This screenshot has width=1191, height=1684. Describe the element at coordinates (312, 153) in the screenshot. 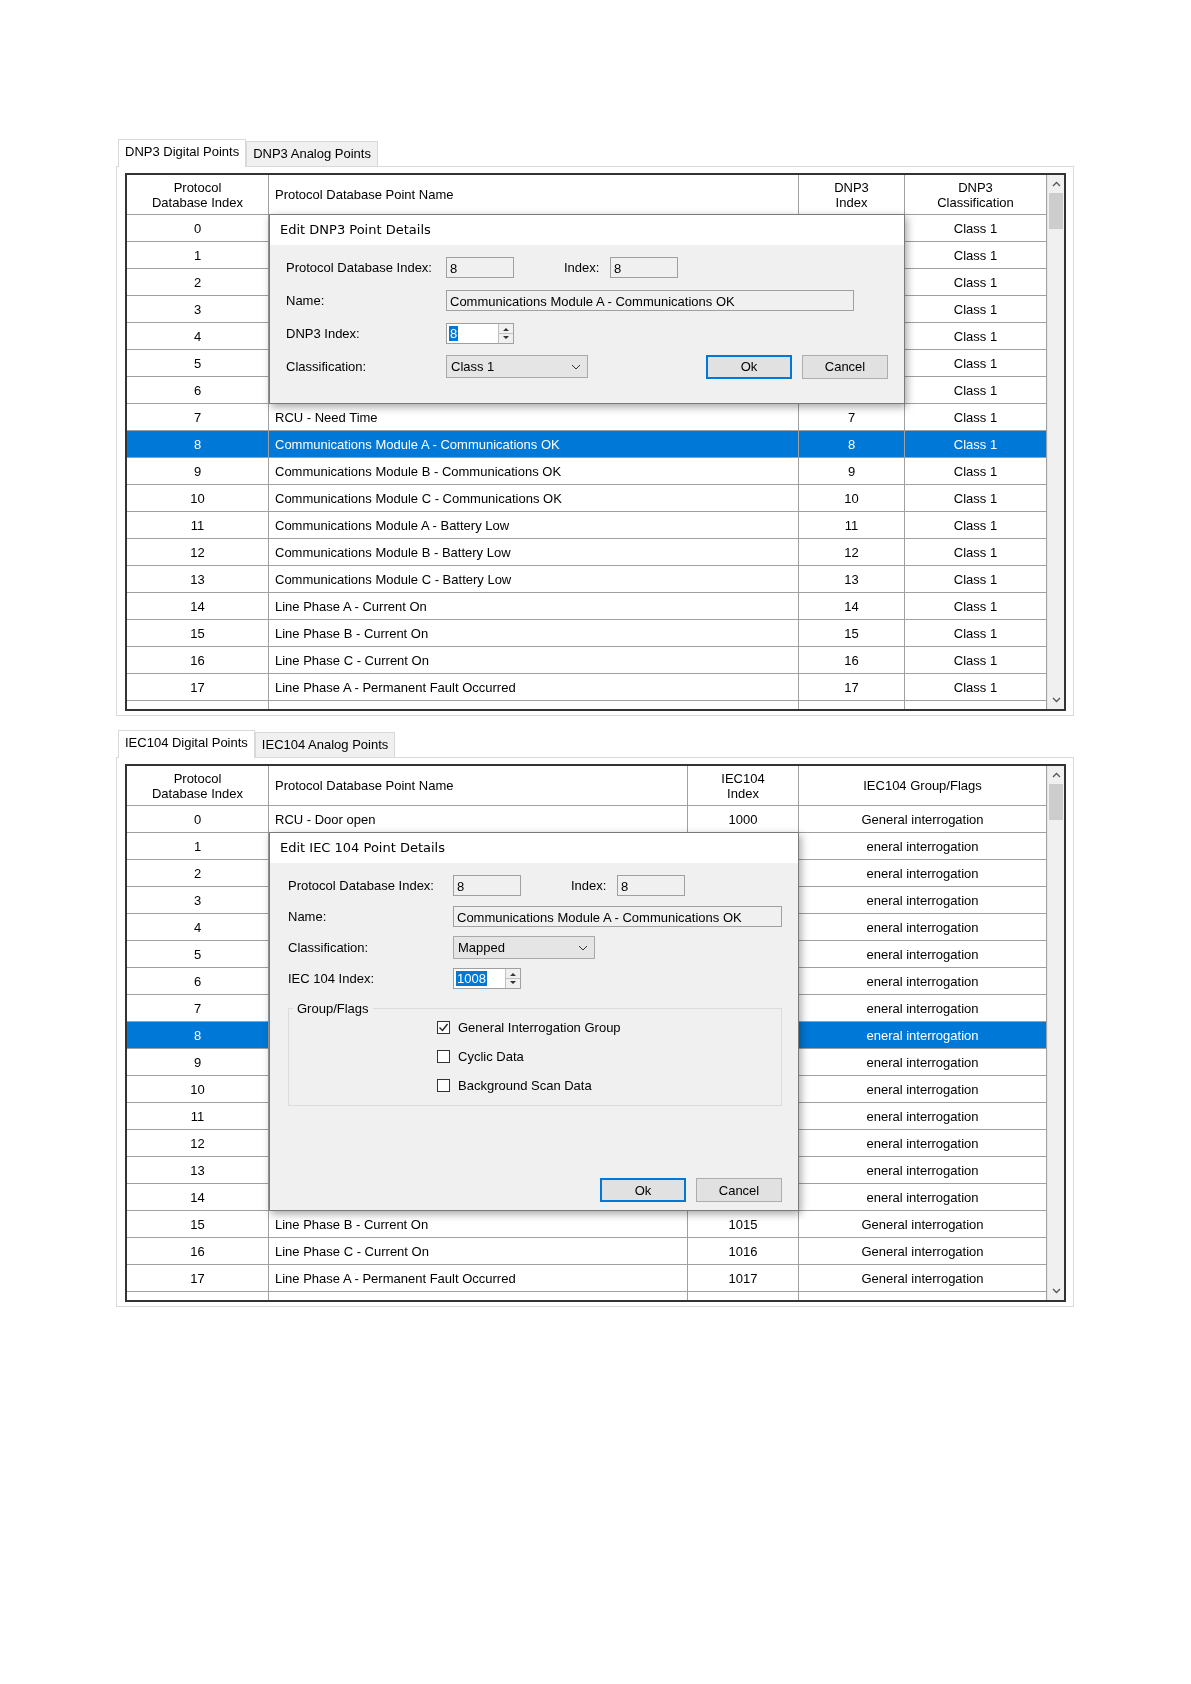

I see `tab: DNP3 Analog Points` at that location.